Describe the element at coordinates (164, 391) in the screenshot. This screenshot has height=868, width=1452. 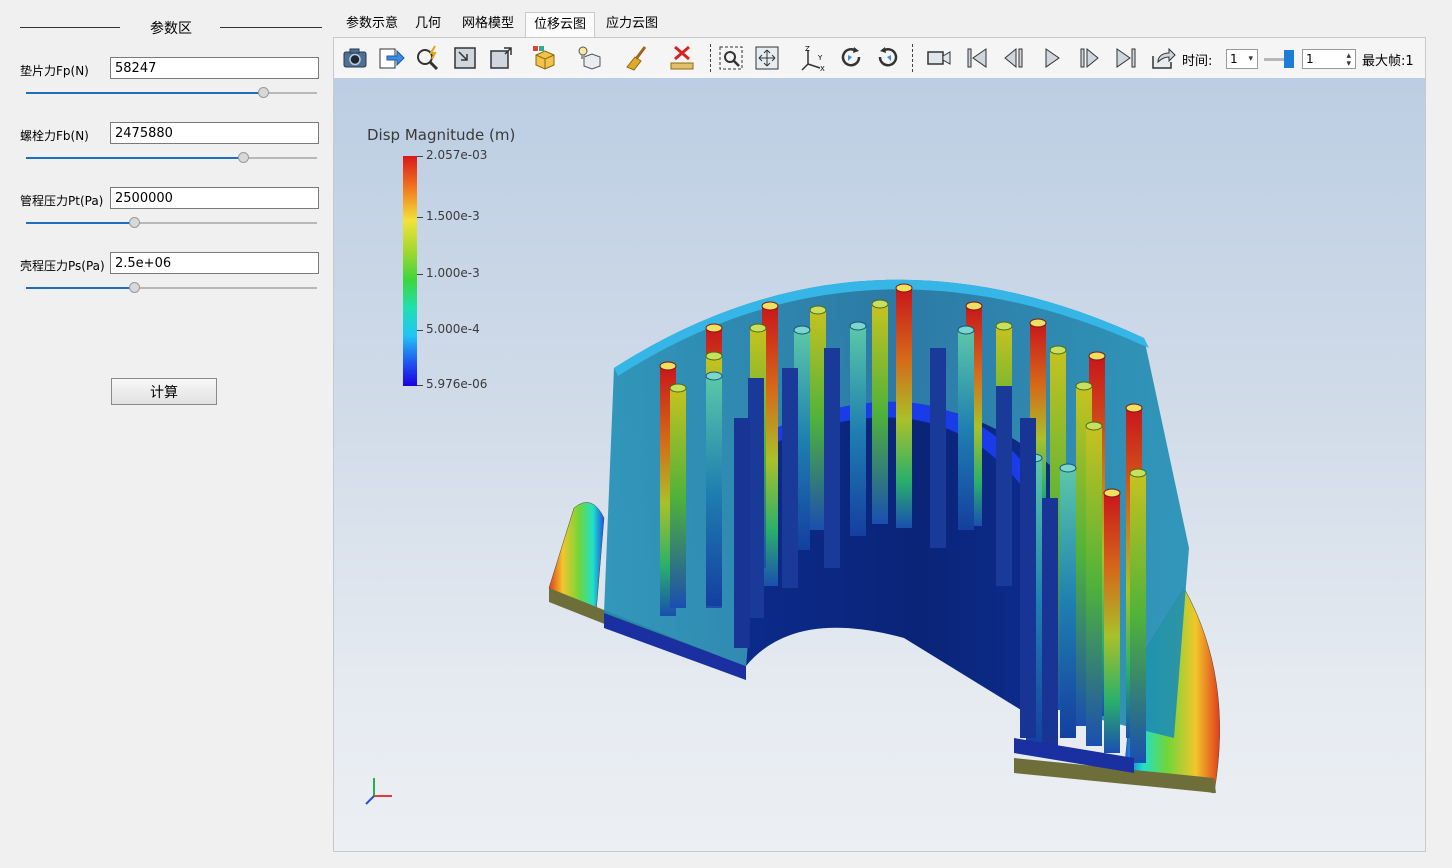
I see `calculate-button: 计算` at that location.